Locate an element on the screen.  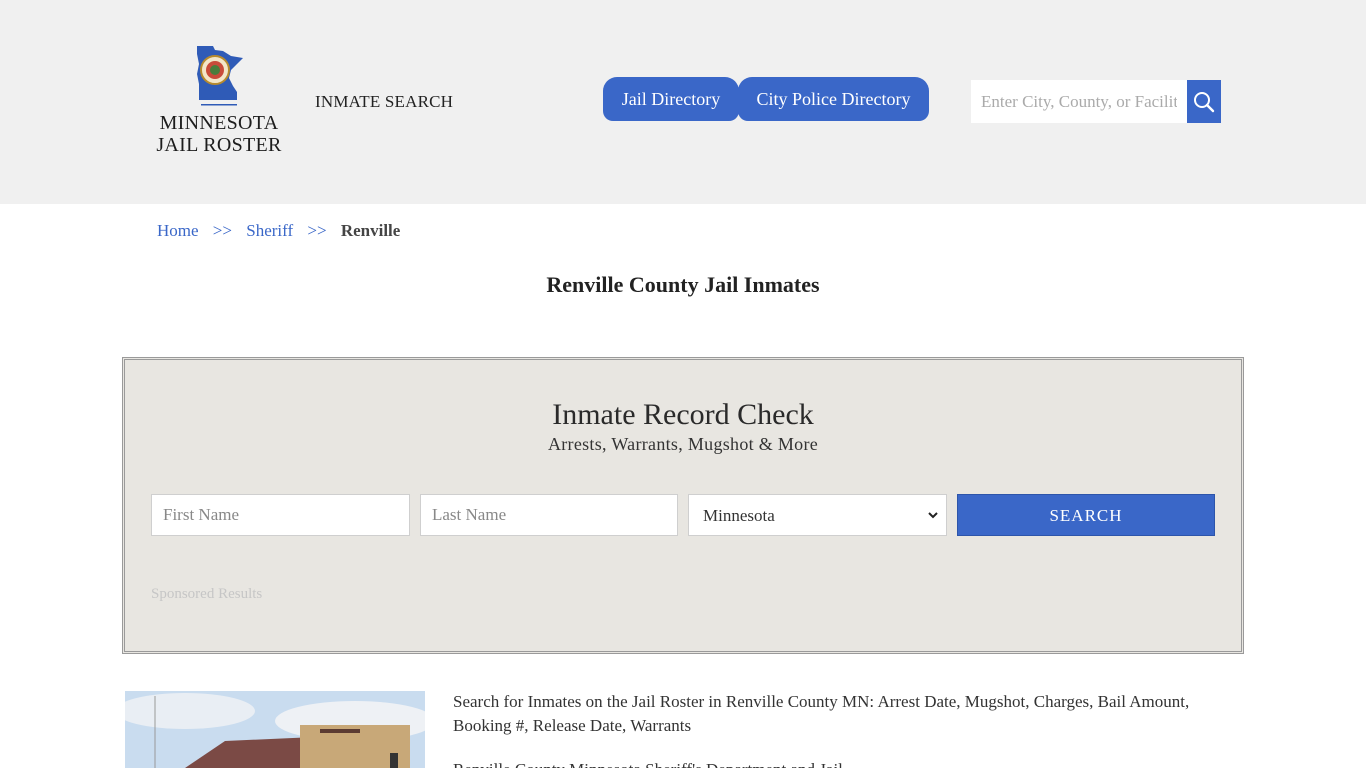
breadcrumb-sheriff-link: Sheriff is located at coordinates (269, 230).